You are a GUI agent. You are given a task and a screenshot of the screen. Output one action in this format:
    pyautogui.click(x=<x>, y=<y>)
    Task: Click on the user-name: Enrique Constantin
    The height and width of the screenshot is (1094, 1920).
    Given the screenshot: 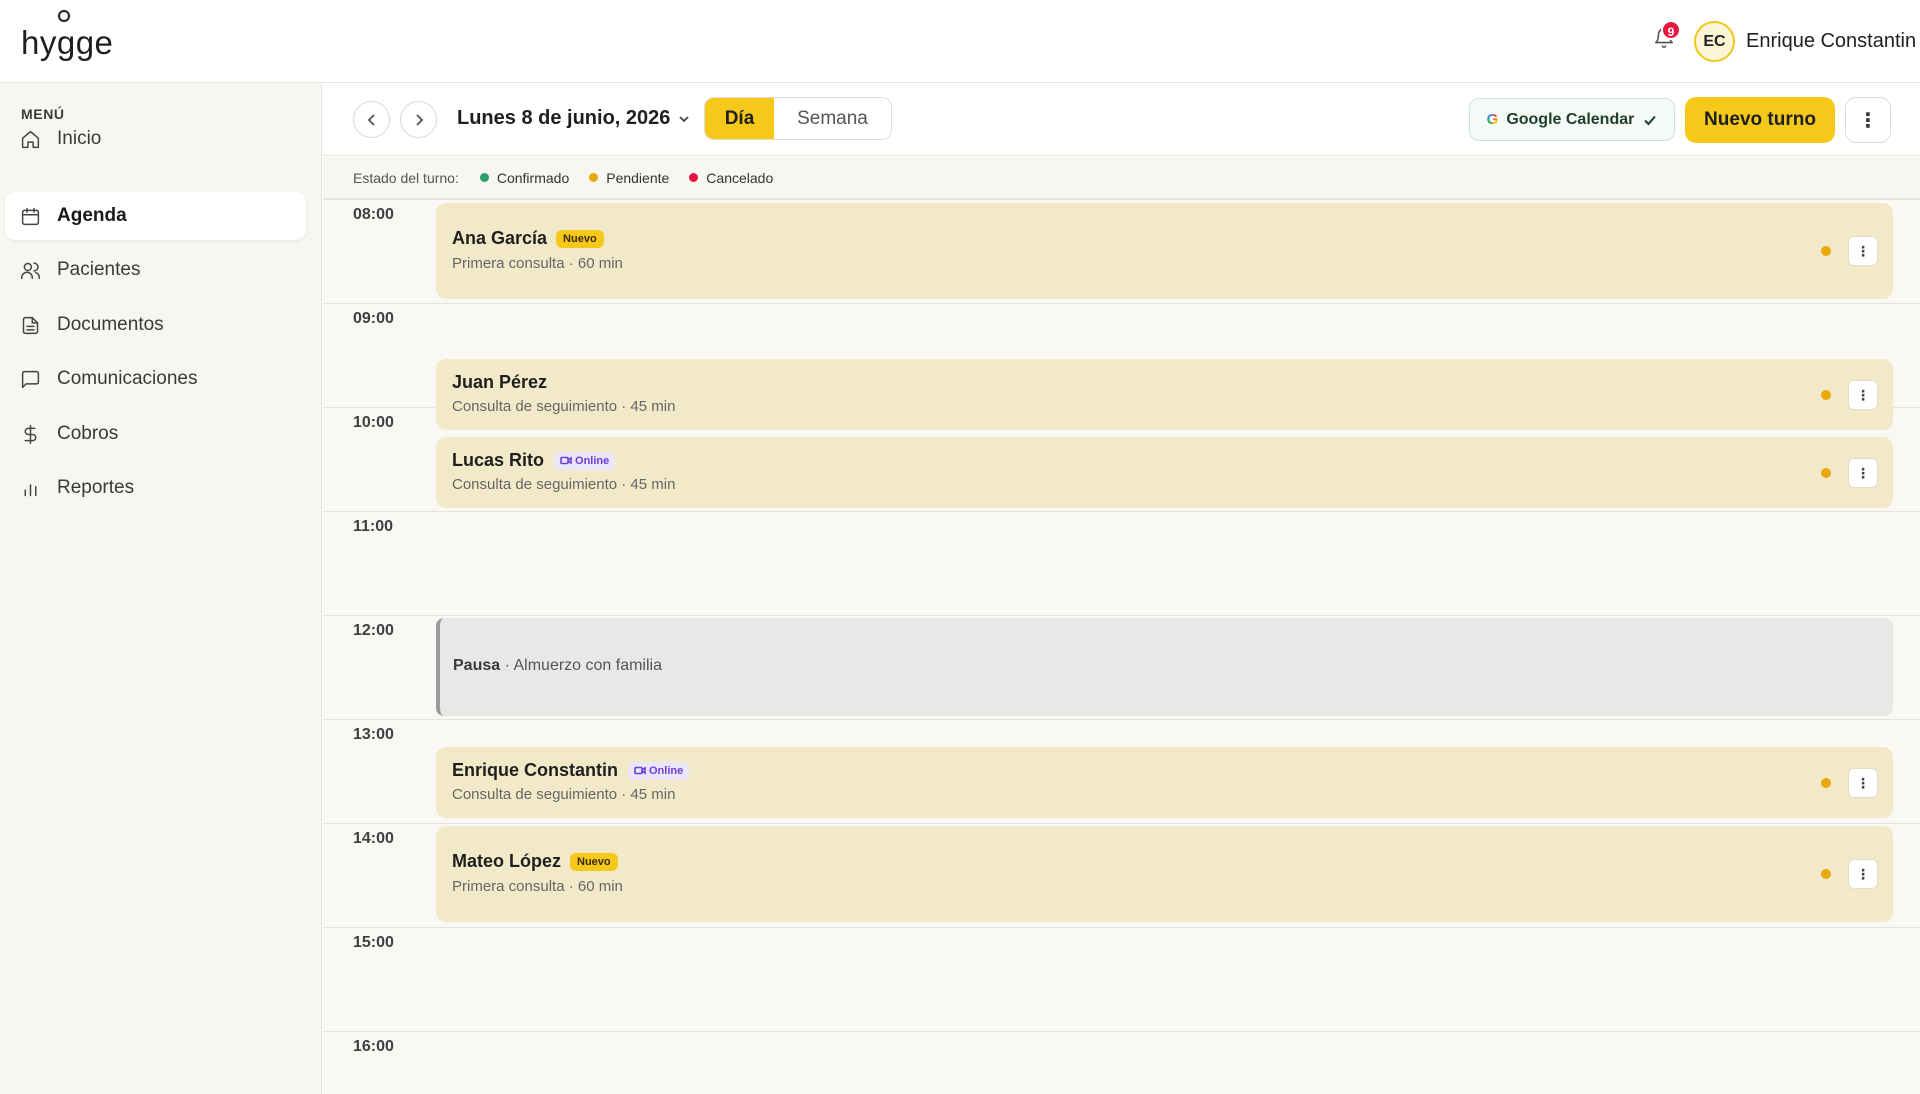 What is the action you would take?
    pyautogui.click(x=1831, y=41)
    